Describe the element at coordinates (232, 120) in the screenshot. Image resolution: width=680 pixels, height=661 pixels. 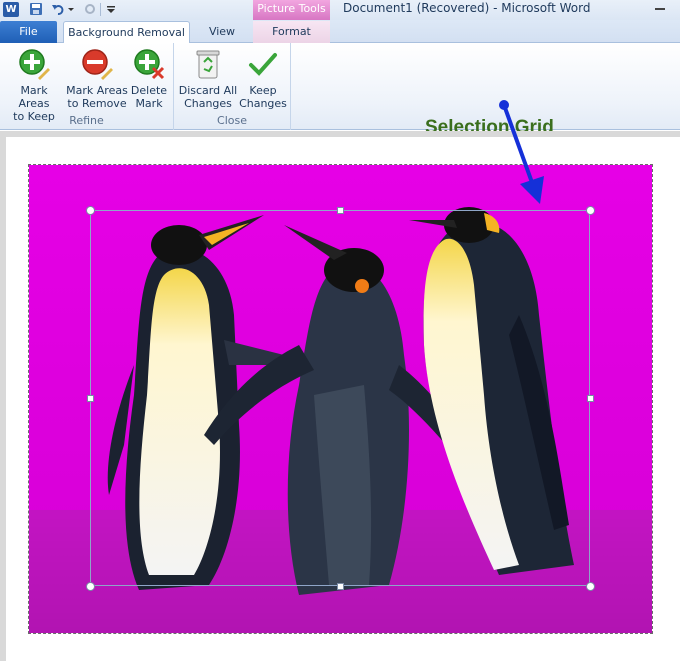
I see `close-group-label: Close` at that location.